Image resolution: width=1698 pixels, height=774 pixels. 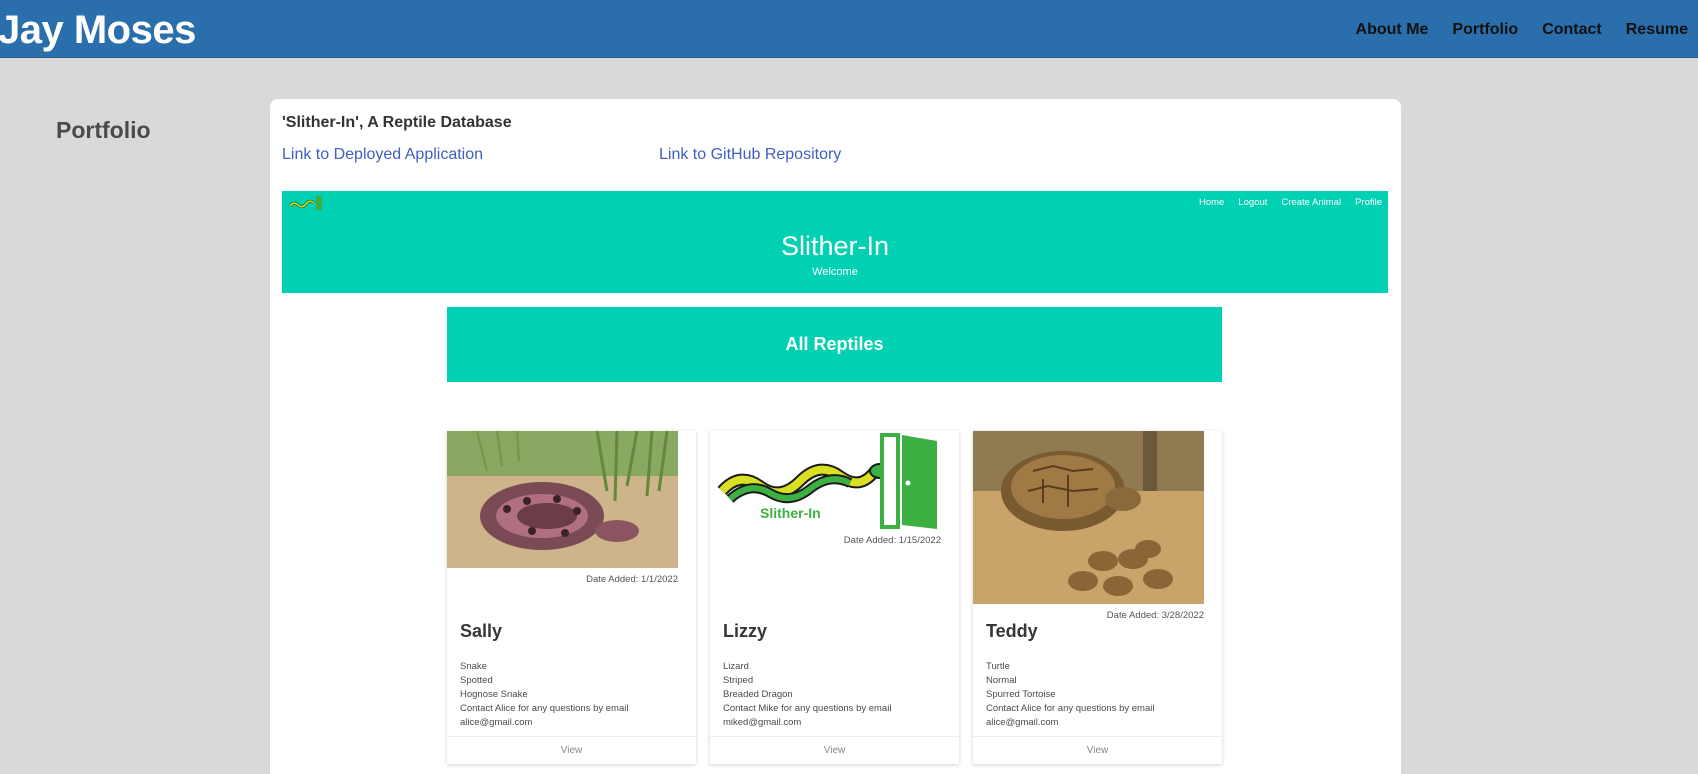 What do you see at coordinates (1368, 202) in the screenshot?
I see `app-nav-profile: Profile` at bounding box center [1368, 202].